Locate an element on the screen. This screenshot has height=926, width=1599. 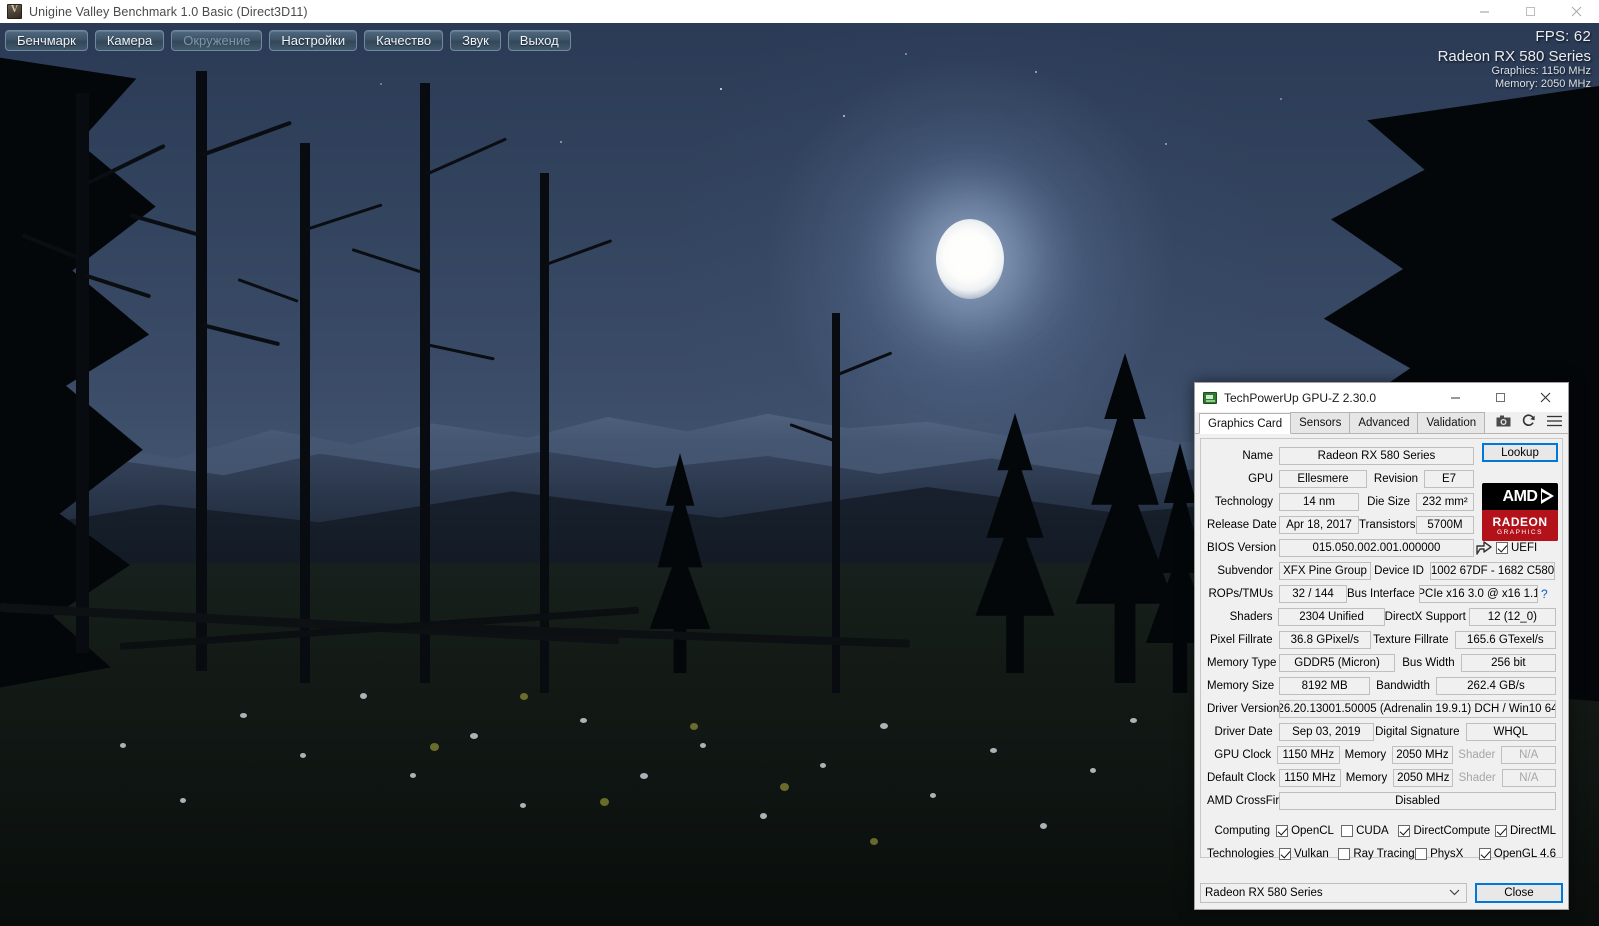
field-revision: E7 is located at coordinates (1449, 478).